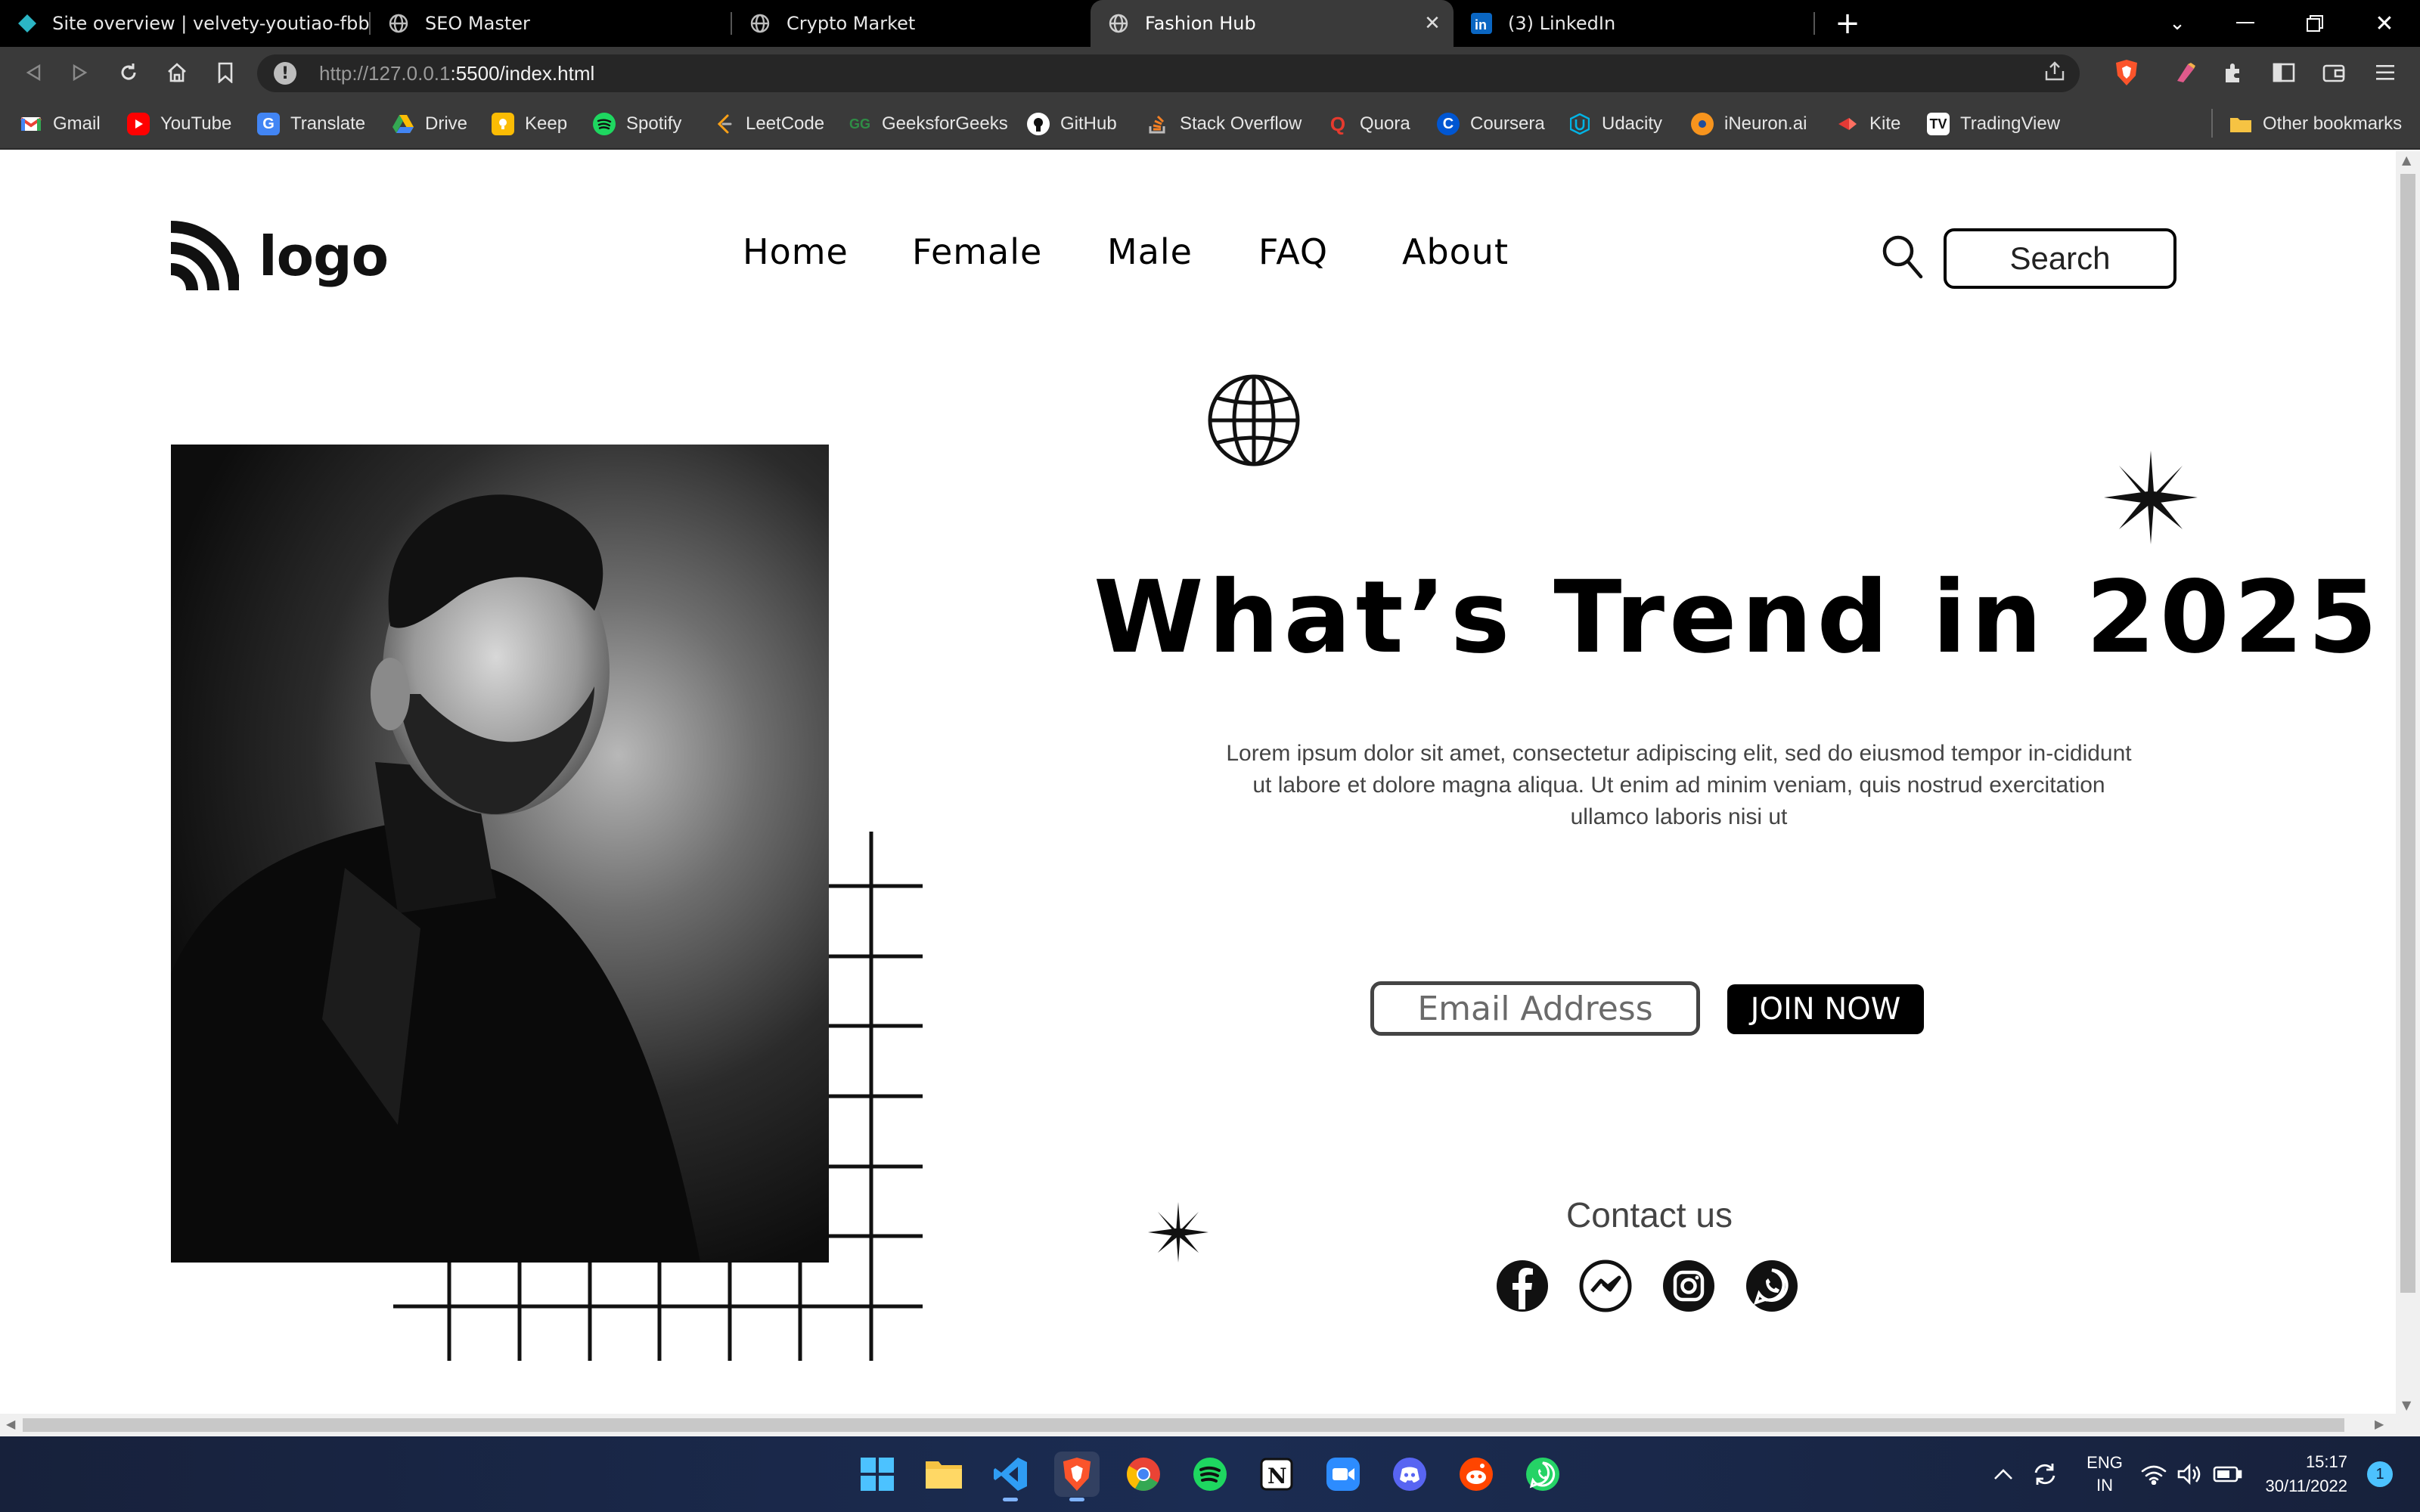 This screenshot has height=1512, width=2420. What do you see at coordinates (1337, 123) in the screenshot?
I see `quora-icon: Q` at bounding box center [1337, 123].